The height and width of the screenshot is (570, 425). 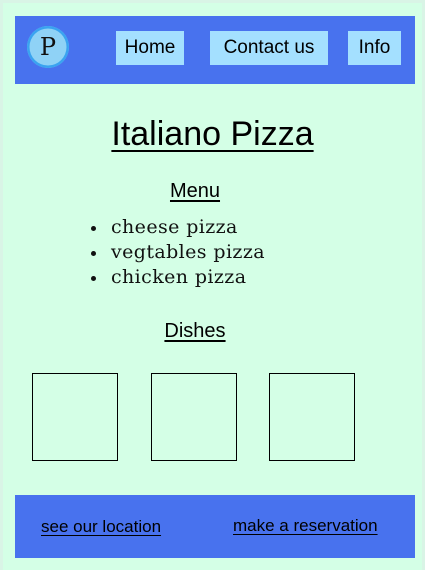 I want to click on navbar: P Home Contact us Info, so click(x=215, y=50).